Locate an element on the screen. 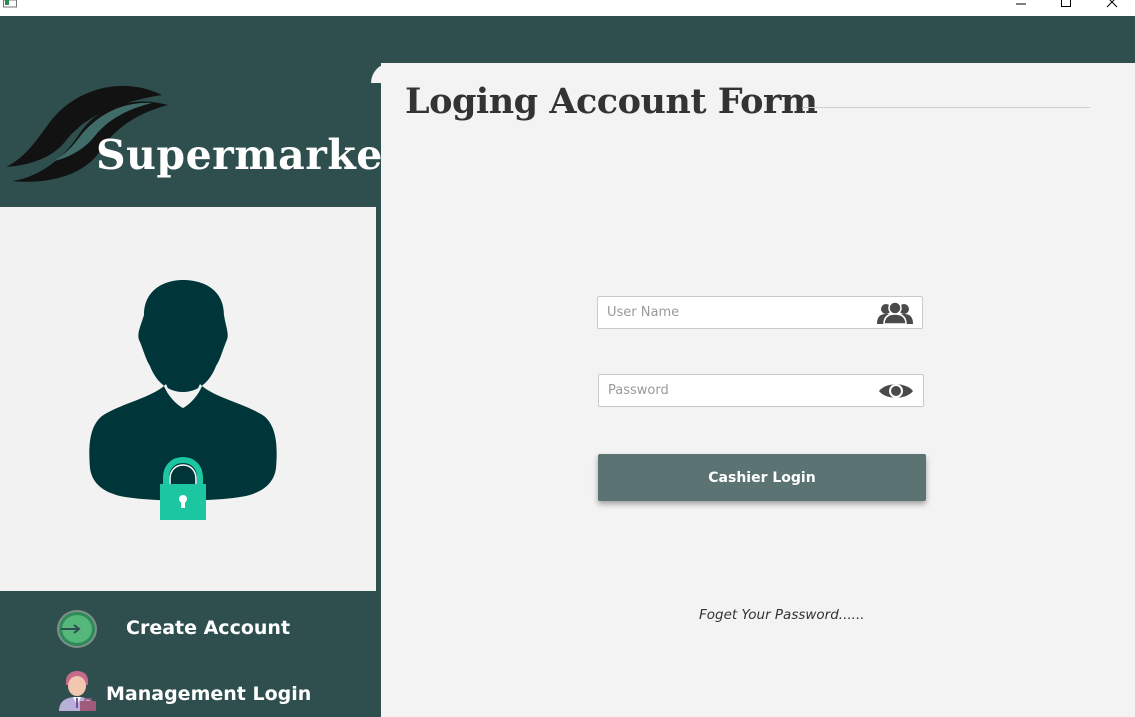  username-field is located at coordinates (760, 312).